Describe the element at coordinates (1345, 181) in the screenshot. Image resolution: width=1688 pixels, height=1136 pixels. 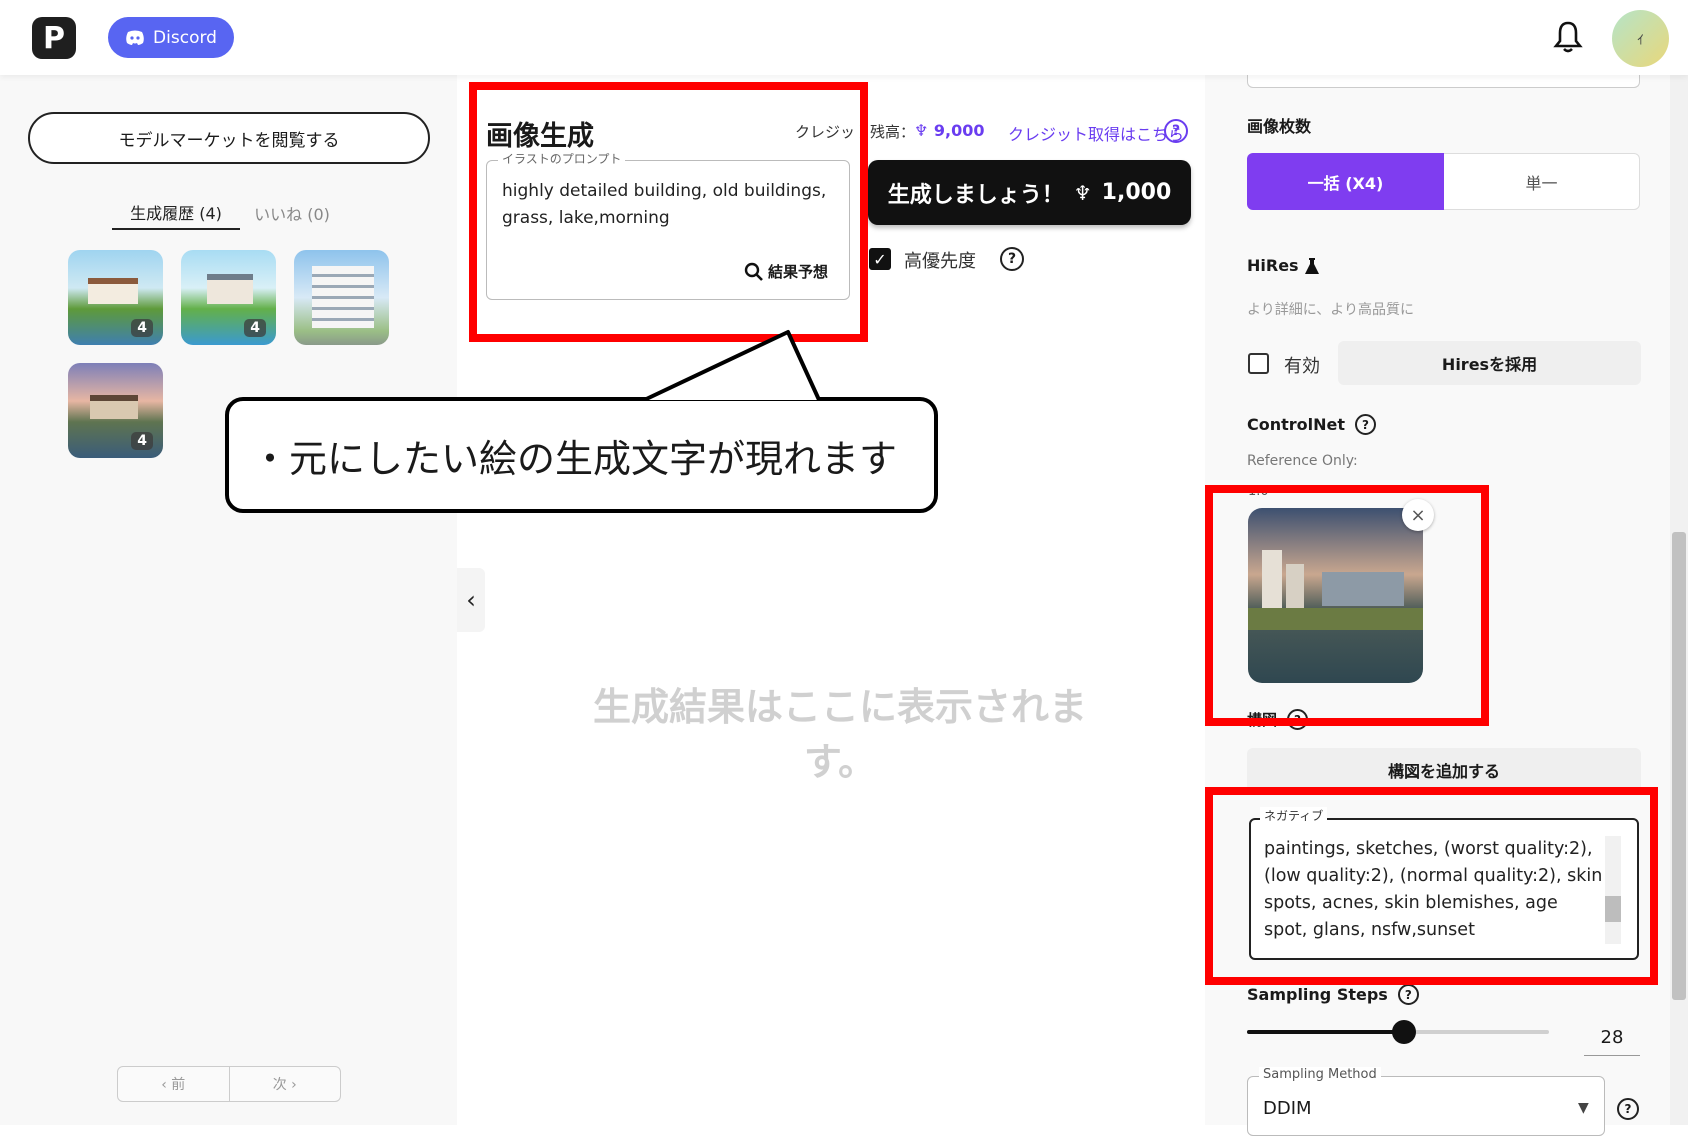
I see `batch-x4-button: 一括 (X4)` at that location.